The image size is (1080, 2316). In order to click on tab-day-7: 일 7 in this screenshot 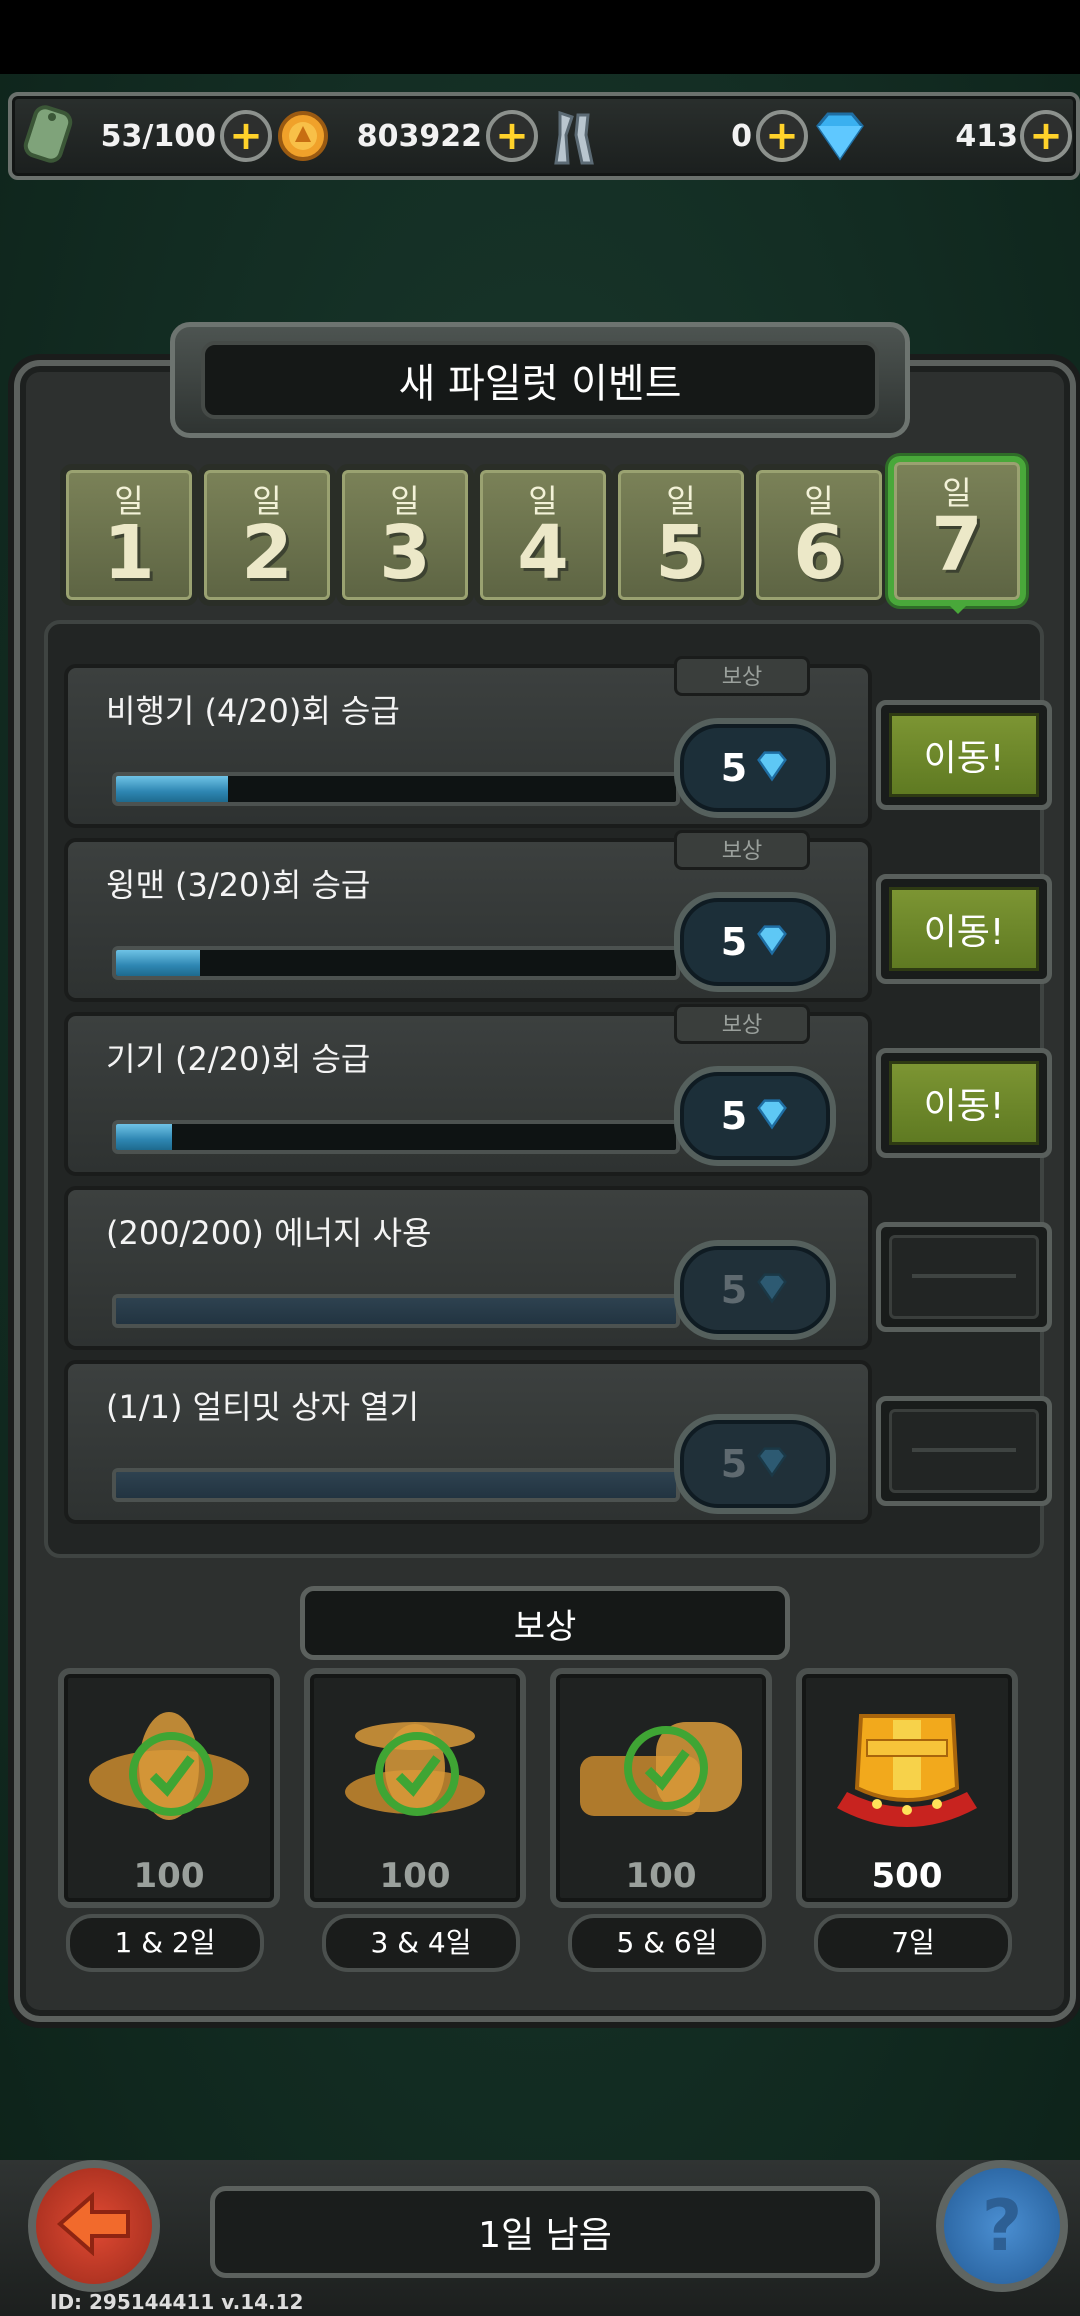, I will do `click(957, 531)`.